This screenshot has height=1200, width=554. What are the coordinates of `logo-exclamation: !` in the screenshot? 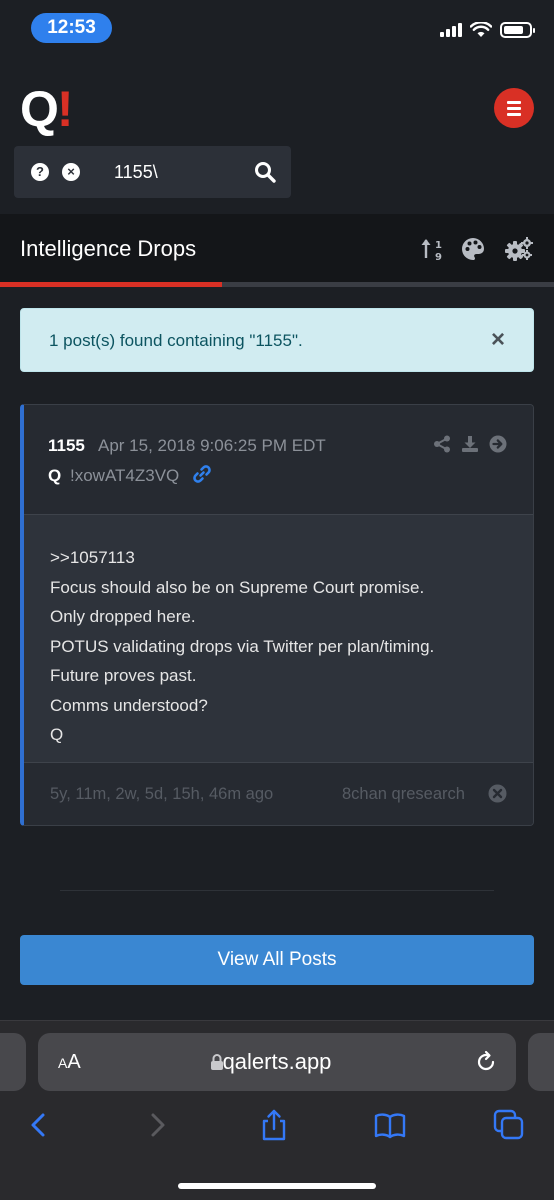 It's located at (65, 109).